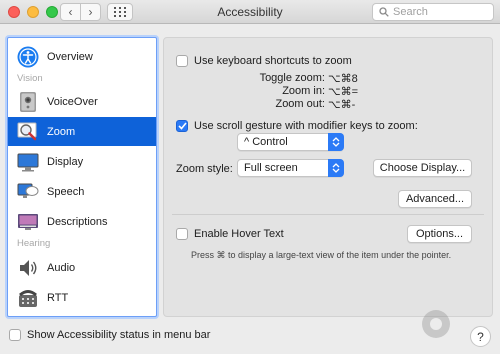 The width and height of the screenshot is (500, 354). I want to click on accessibility-icon, so click(28, 57).